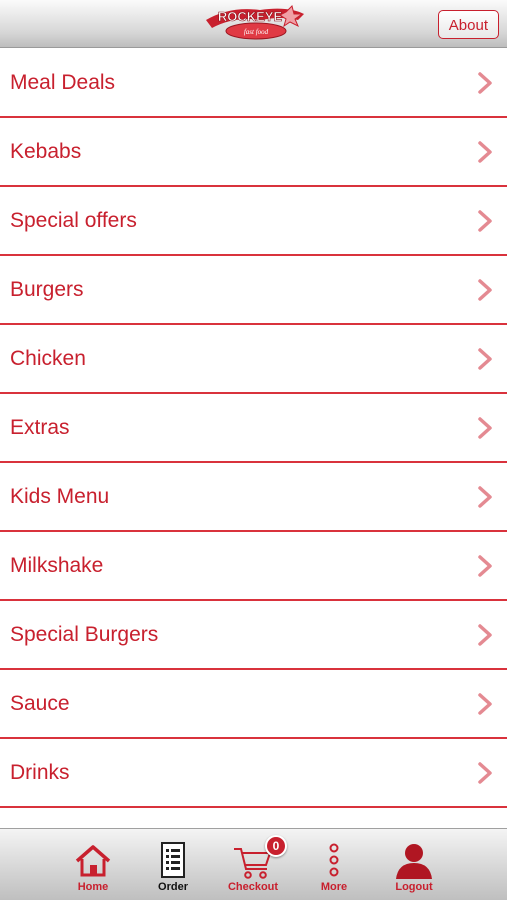 This screenshot has height=901, width=507. Describe the element at coordinates (40, 427) in the screenshot. I see `menu-item-label: Extras` at that location.